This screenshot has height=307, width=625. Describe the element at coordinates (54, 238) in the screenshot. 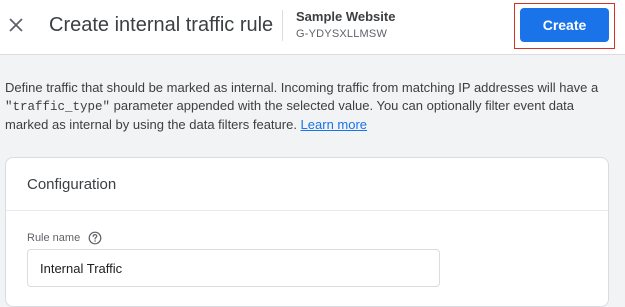

I see `rule-name-label: Rule name` at that location.